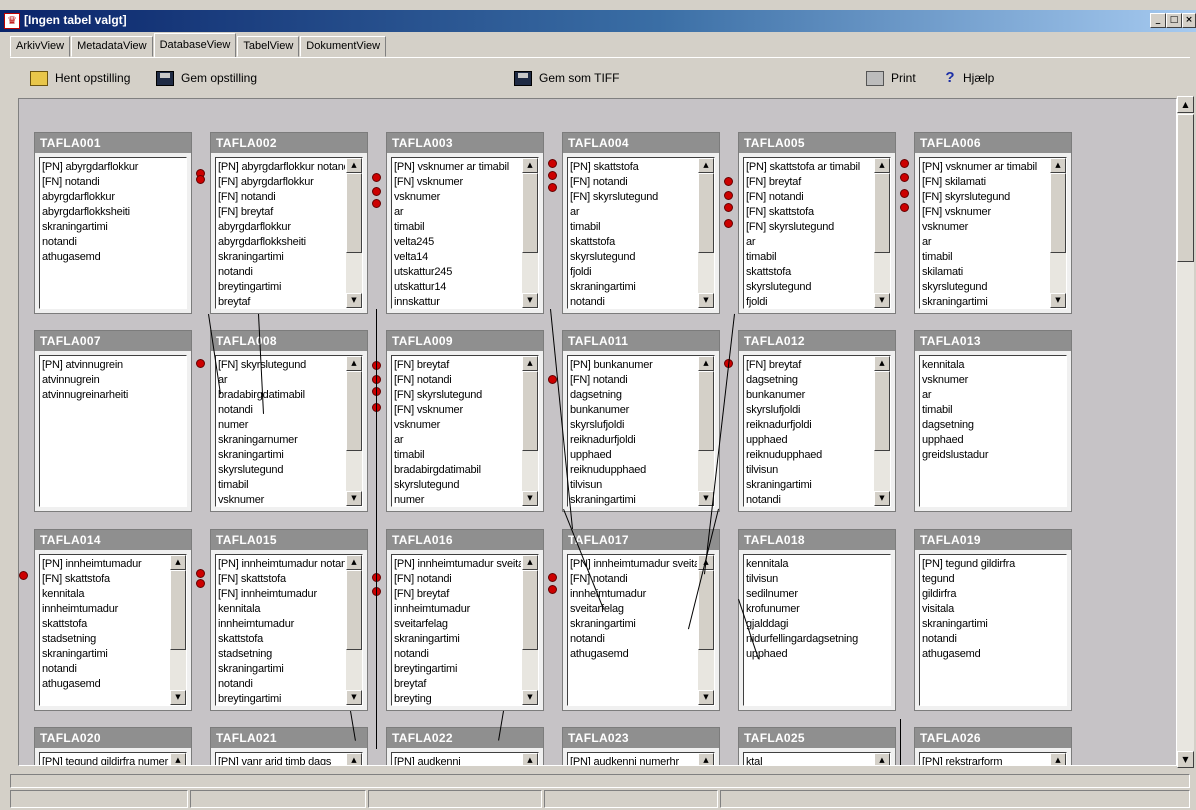 The height and width of the screenshot is (810, 1196). I want to click on title-bar: ♛ [Ingen tabel valgt] _ □ ×, so click(598, 21).